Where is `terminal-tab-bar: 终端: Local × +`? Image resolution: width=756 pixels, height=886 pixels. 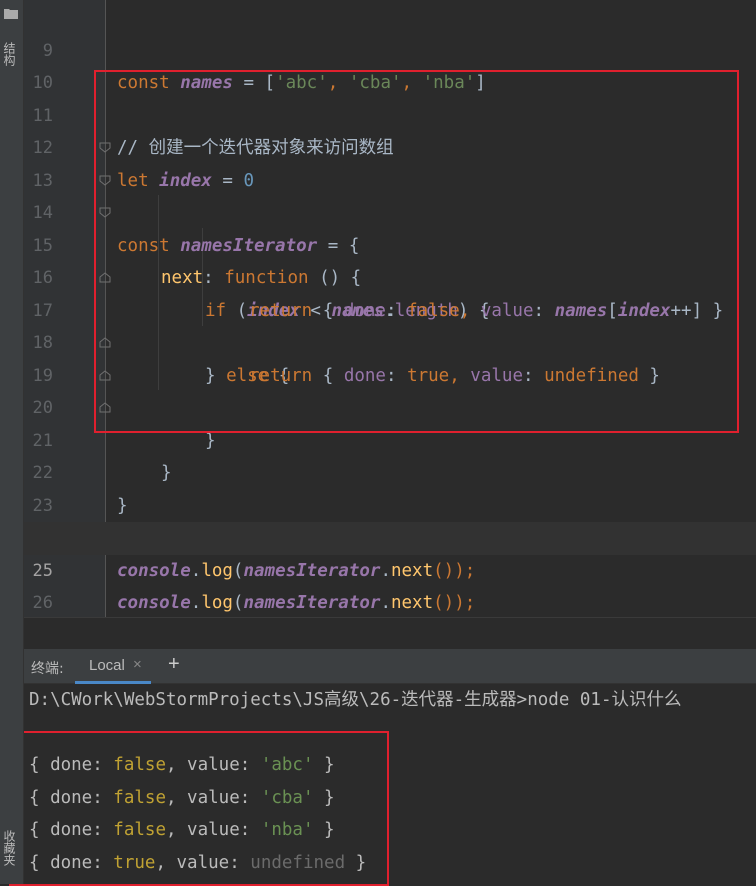 terminal-tab-bar: 终端: Local × + is located at coordinates (389, 666).